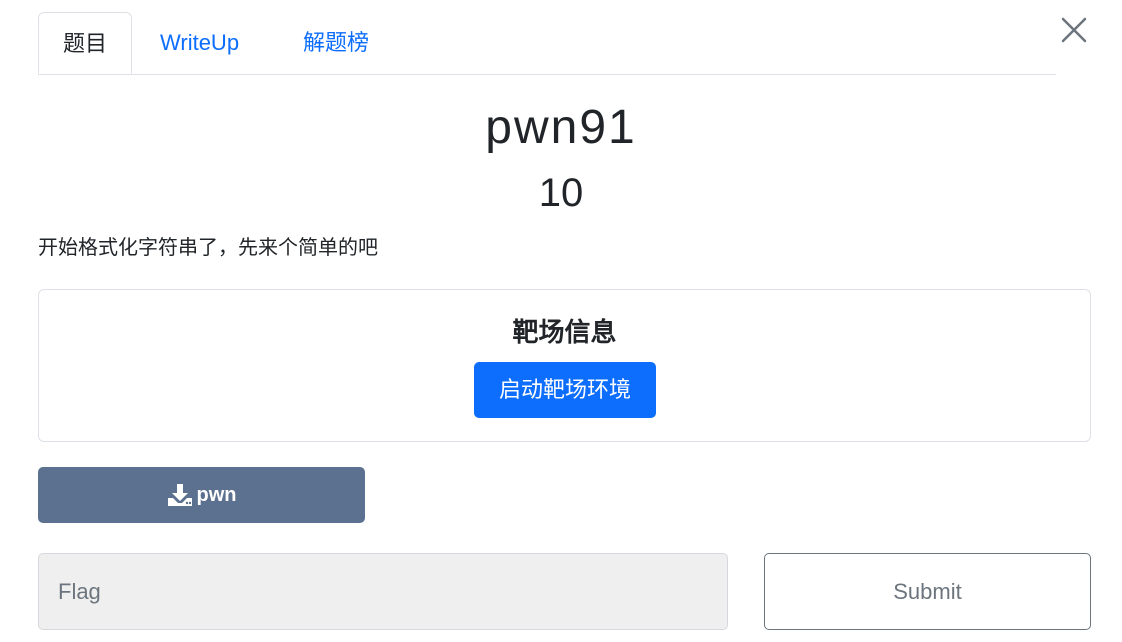 The height and width of the screenshot is (642, 1122). I want to click on tab-solves: 解题榜, so click(336, 42).